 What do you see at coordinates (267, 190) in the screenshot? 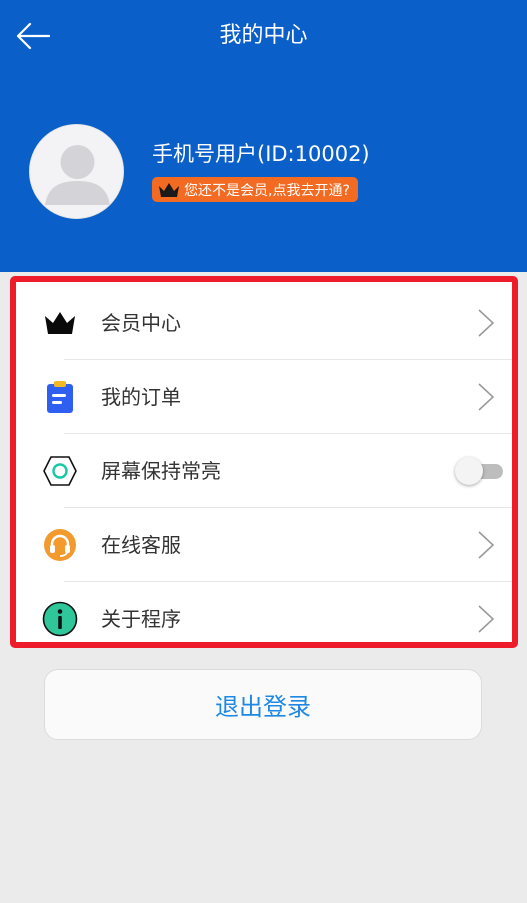
I see `vip-prompt-text: 您还不是会员,点我去开通?` at bounding box center [267, 190].